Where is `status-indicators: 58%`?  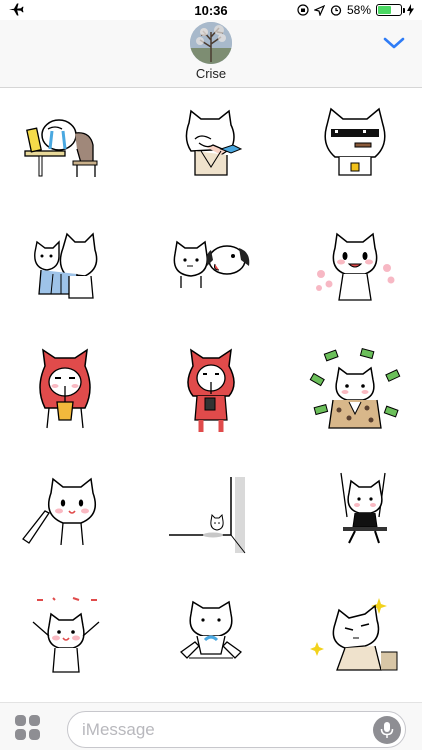 status-indicators: 58% is located at coordinates (355, 10).